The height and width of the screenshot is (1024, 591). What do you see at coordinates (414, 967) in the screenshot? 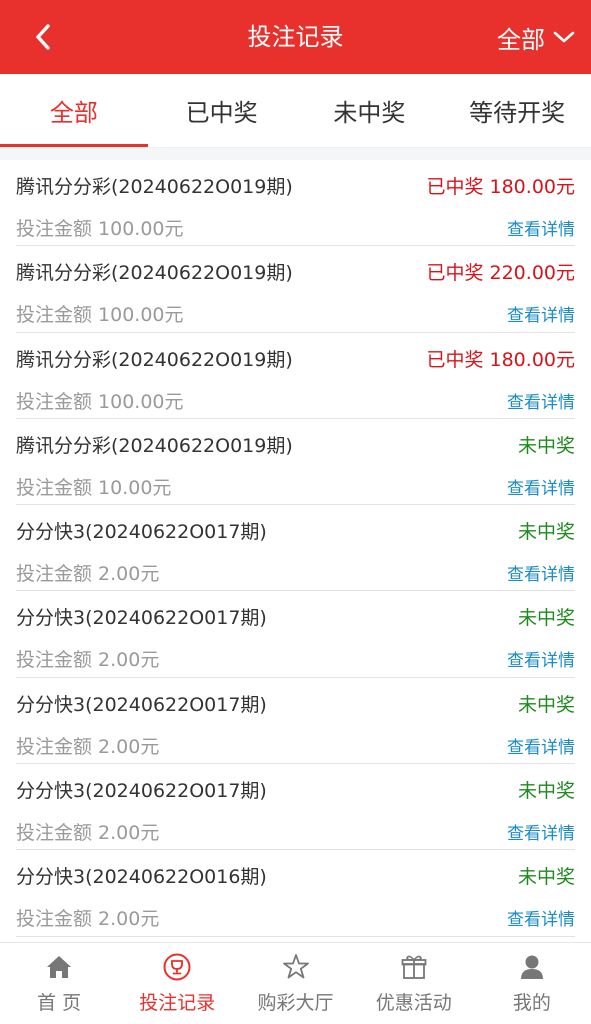
I see `gift-icon` at bounding box center [414, 967].